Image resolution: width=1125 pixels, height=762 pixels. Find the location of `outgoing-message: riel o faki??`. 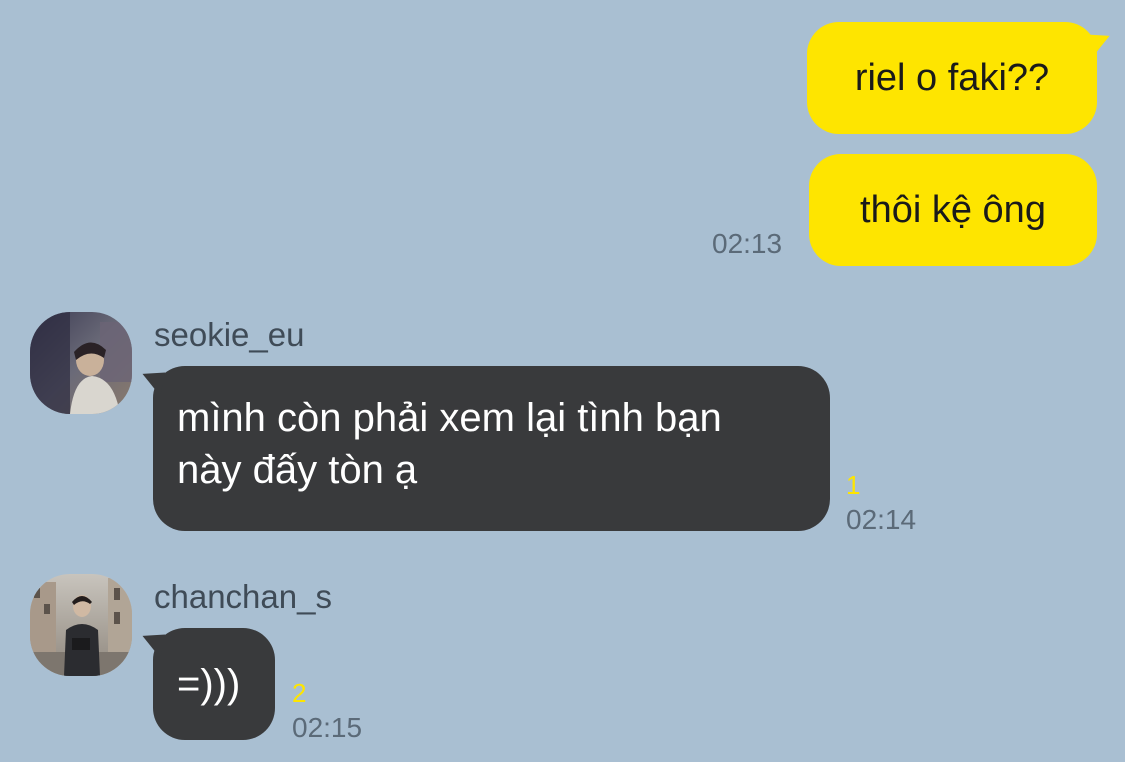

outgoing-message: riel o faki?? is located at coordinates (952, 78).